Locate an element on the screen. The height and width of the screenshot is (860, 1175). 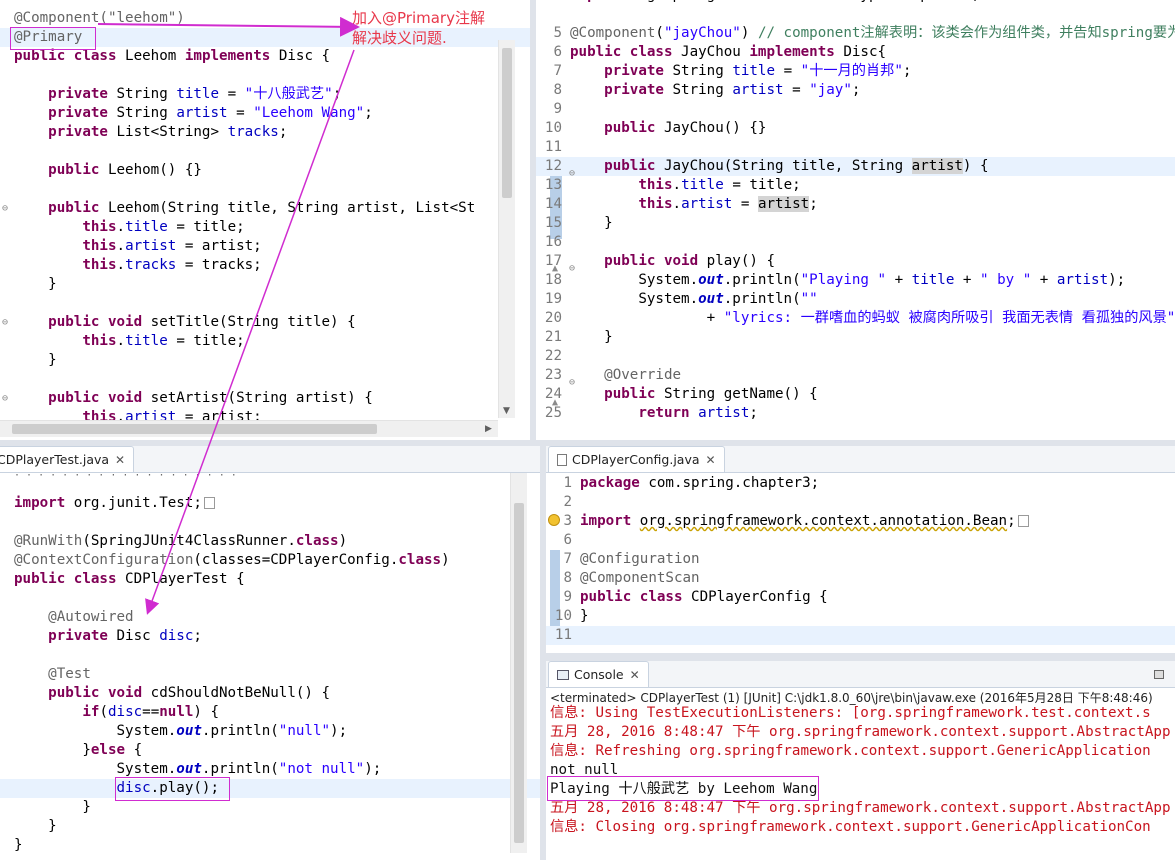
code-line: disc.play(); is located at coordinates (270, 788).